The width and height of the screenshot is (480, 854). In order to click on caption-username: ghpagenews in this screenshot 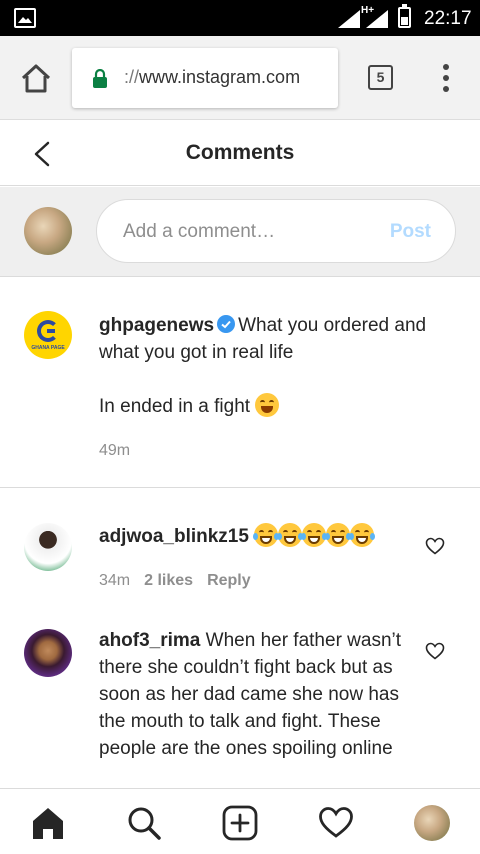, I will do `click(156, 325)`.